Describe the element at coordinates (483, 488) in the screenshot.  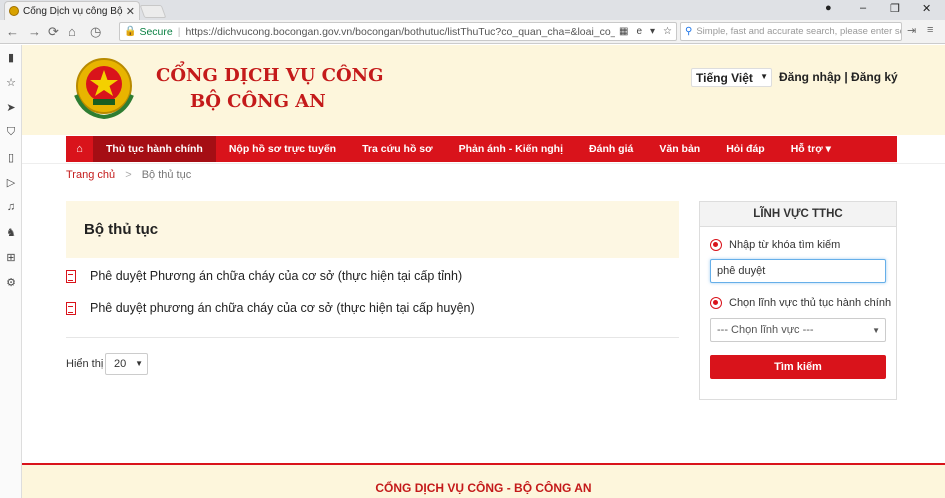
I see `footer-text: CỔNG DỊCH VỤ CÔNG - BỘ CÔNG AN` at that location.